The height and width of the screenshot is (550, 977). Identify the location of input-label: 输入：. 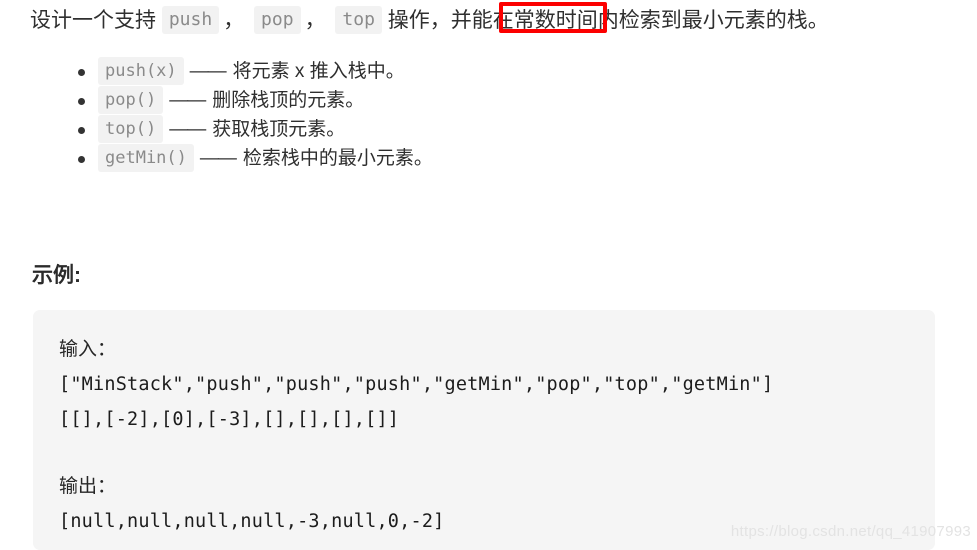
(88, 349).